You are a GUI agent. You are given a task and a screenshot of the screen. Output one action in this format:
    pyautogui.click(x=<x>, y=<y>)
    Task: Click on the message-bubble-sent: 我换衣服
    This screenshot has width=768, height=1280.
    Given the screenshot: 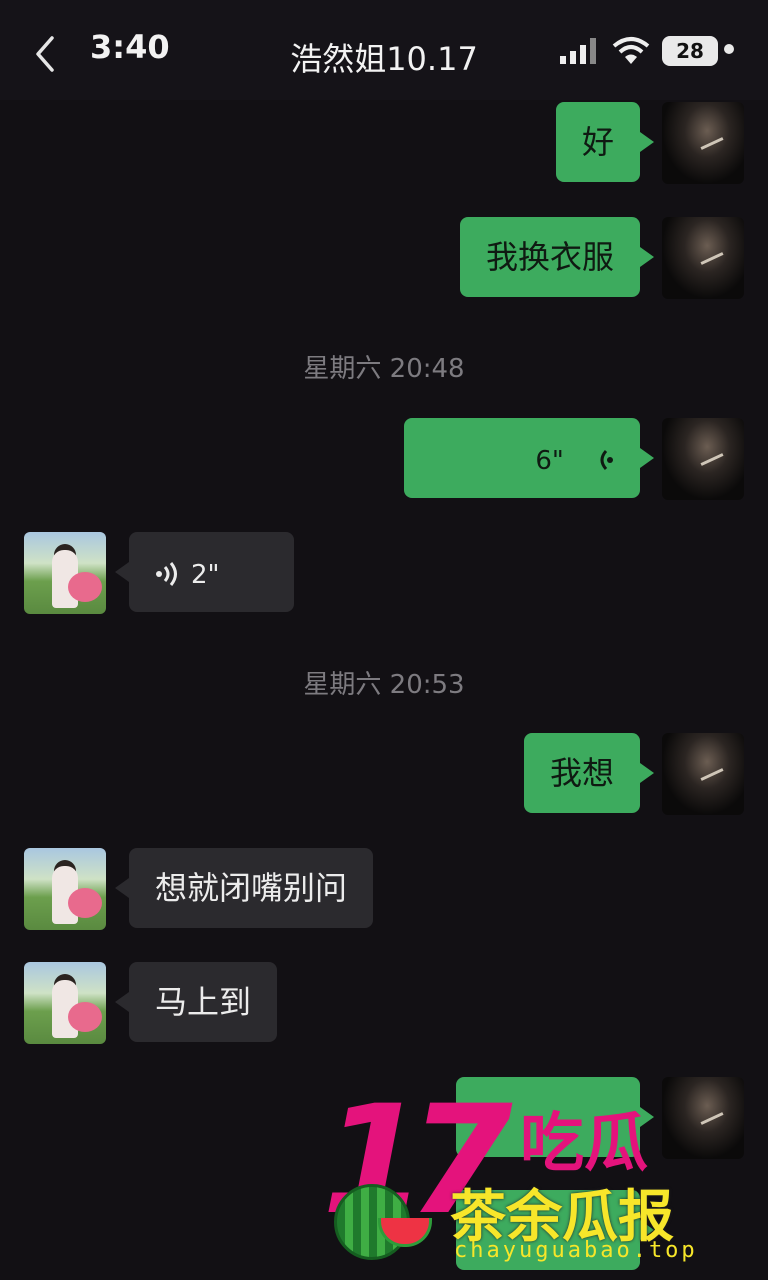 What is the action you would take?
    pyautogui.click(x=557, y=257)
    